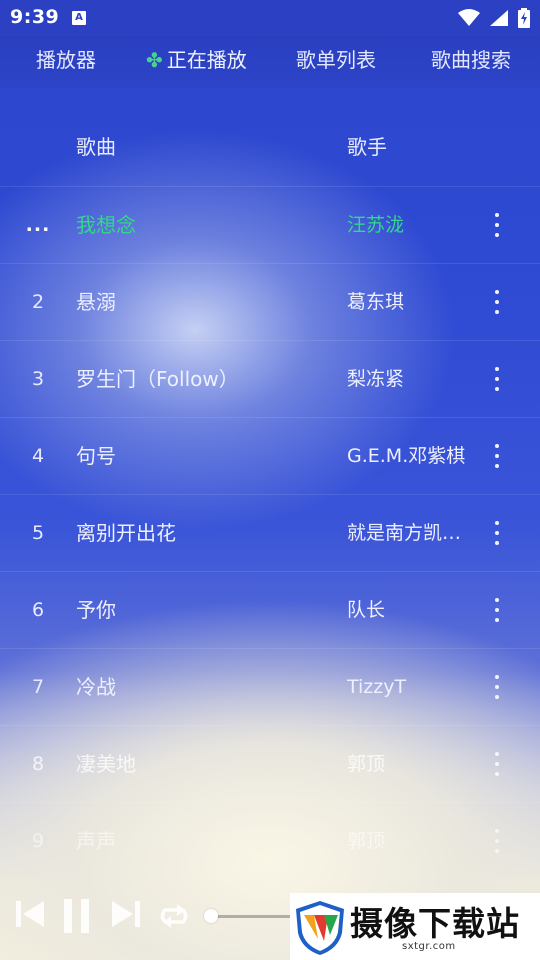  I want to click on tab-now-playing-label: 正在播放, so click(206, 60).